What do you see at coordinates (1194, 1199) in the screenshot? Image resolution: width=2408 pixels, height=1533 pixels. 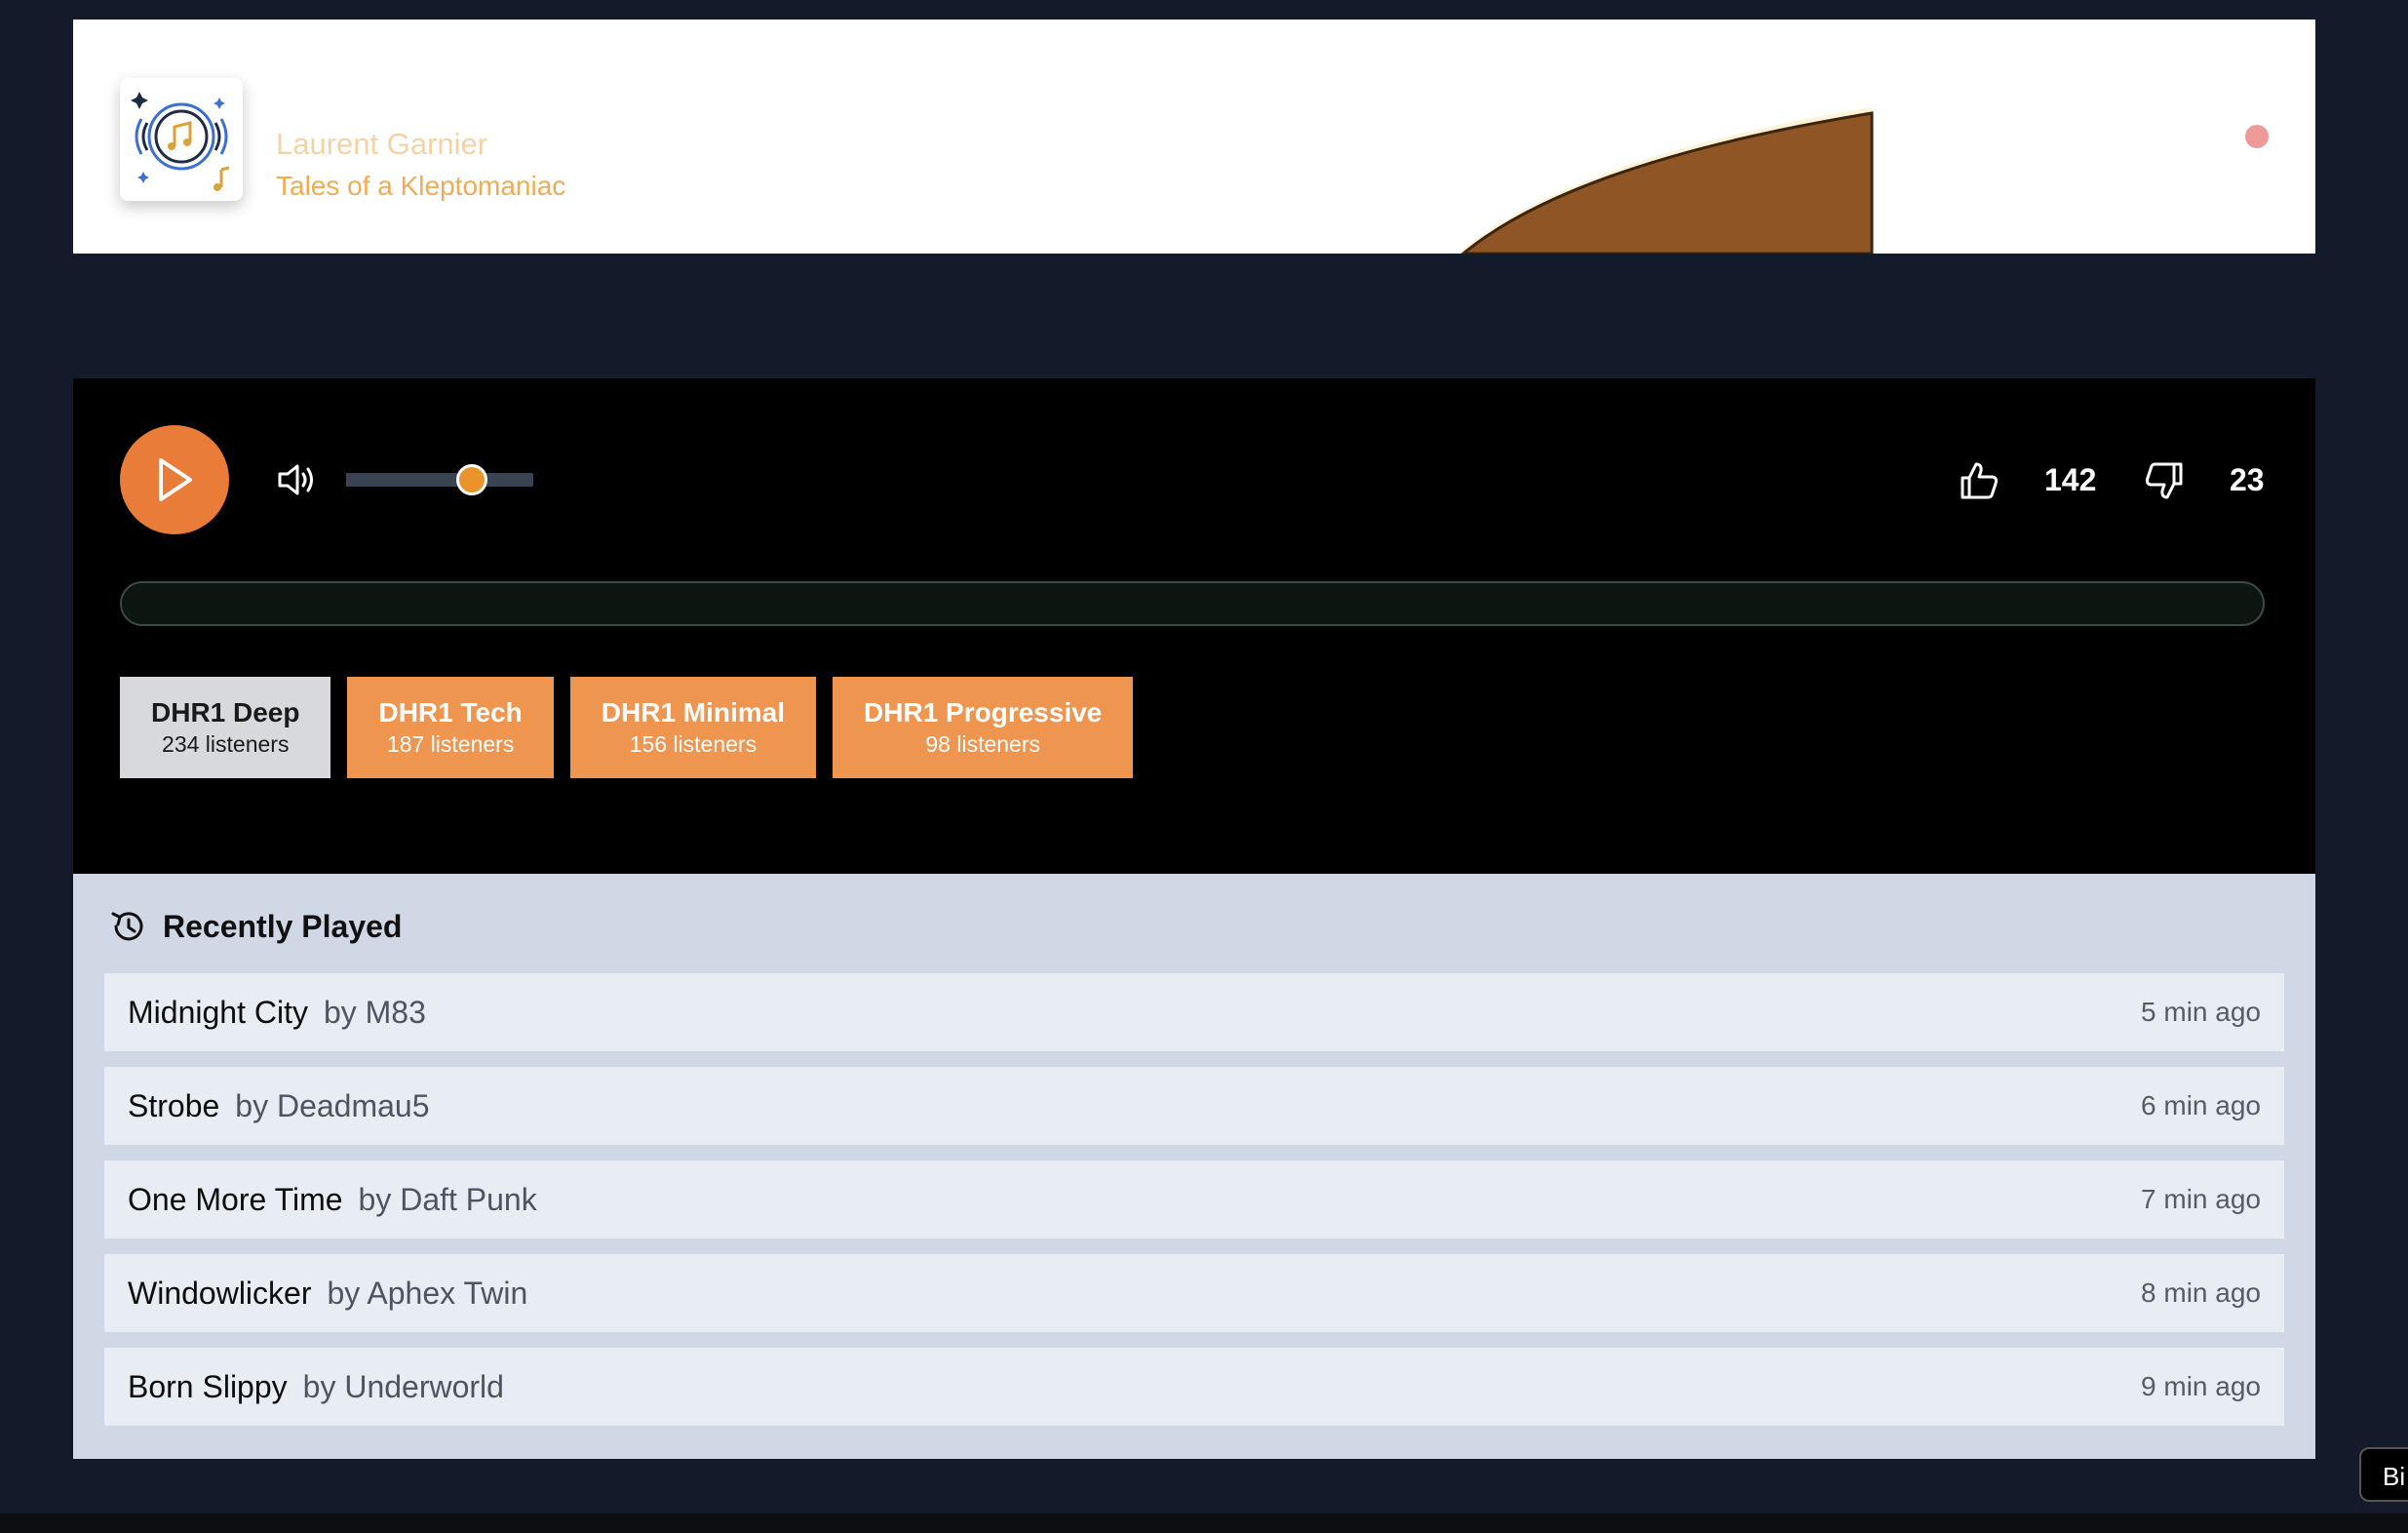 I see `list-item: One More Time by Daft Punk 7 min ago` at bounding box center [1194, 1199].